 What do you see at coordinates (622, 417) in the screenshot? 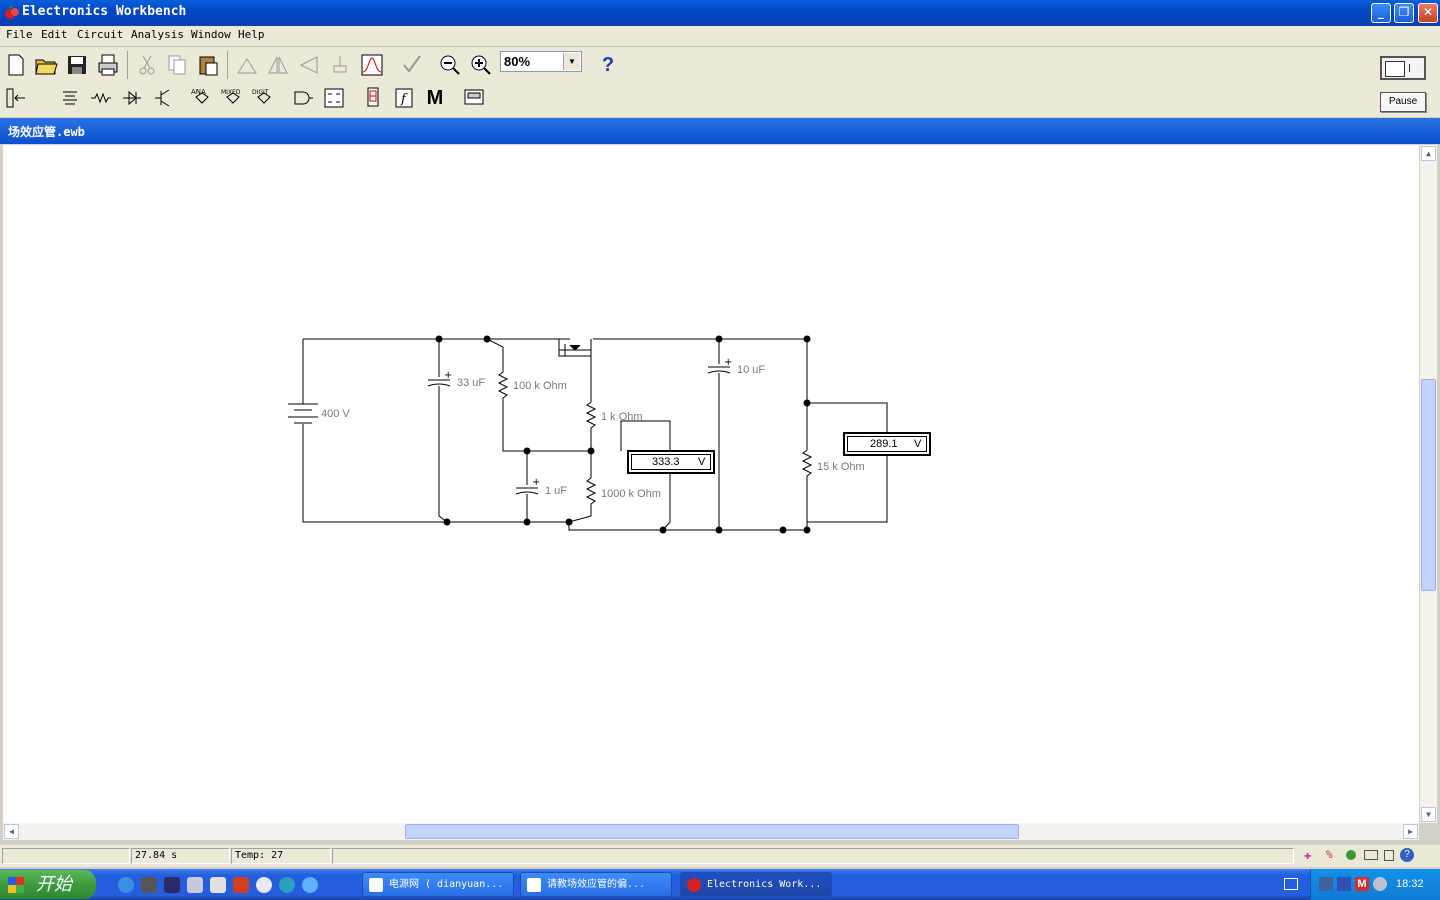
I see `resistor-1k-label: 1 k Ohm` at bounding box center [622, 417].